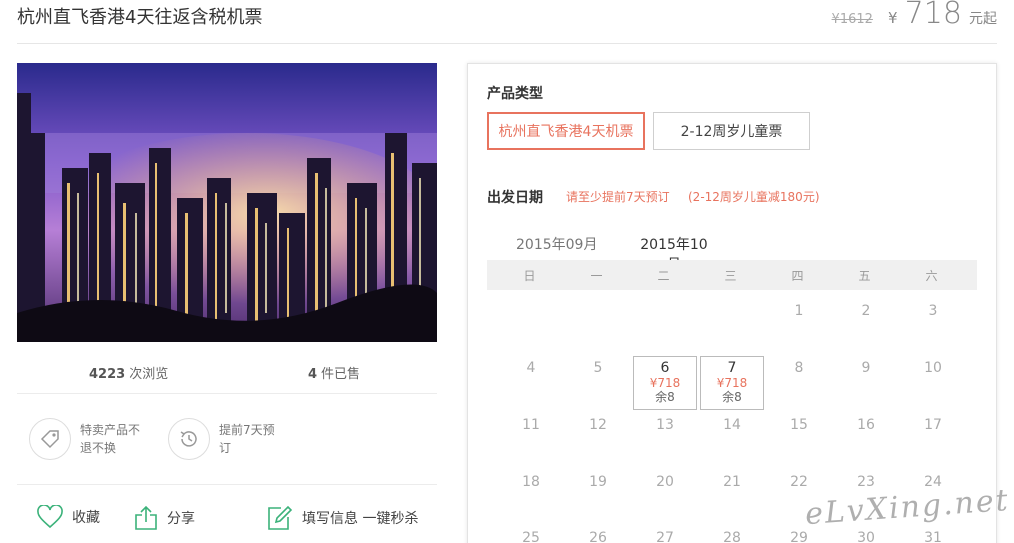  What do you see at coordinates (50, 439) in the screenshot?
I see `tag-icon` at bounding box center [50, 439].